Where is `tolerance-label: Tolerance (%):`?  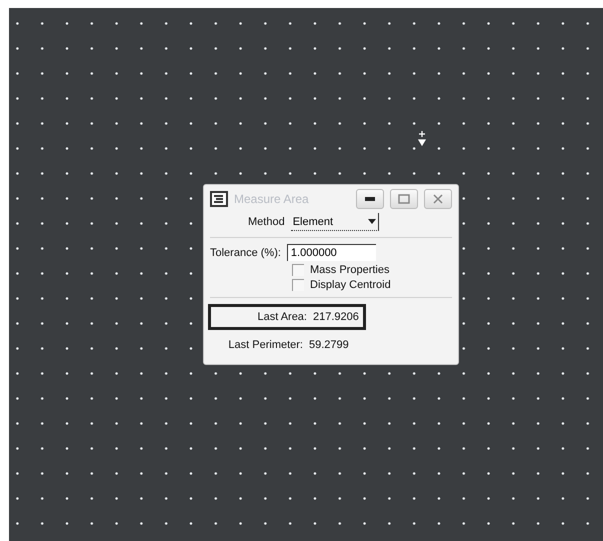 tolerance-label: Tolerance (%): is located at coordinates (245, 252).